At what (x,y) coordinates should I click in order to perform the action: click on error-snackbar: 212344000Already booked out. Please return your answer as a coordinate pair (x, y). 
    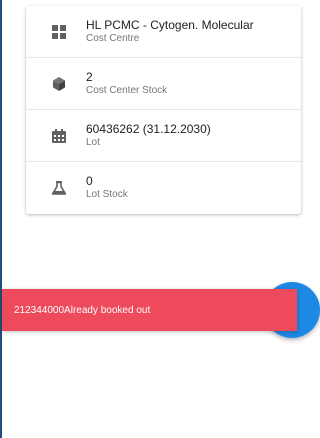
    Looking at the image, I should click on (149, 310).